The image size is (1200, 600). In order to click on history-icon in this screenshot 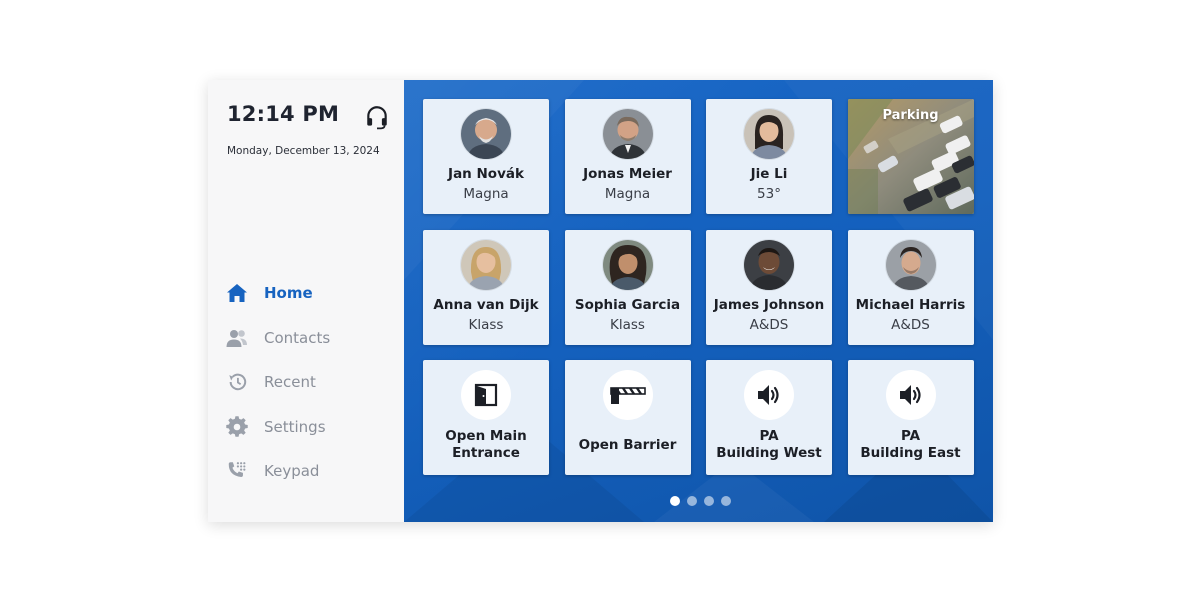, I will do `click(238, 382)`.